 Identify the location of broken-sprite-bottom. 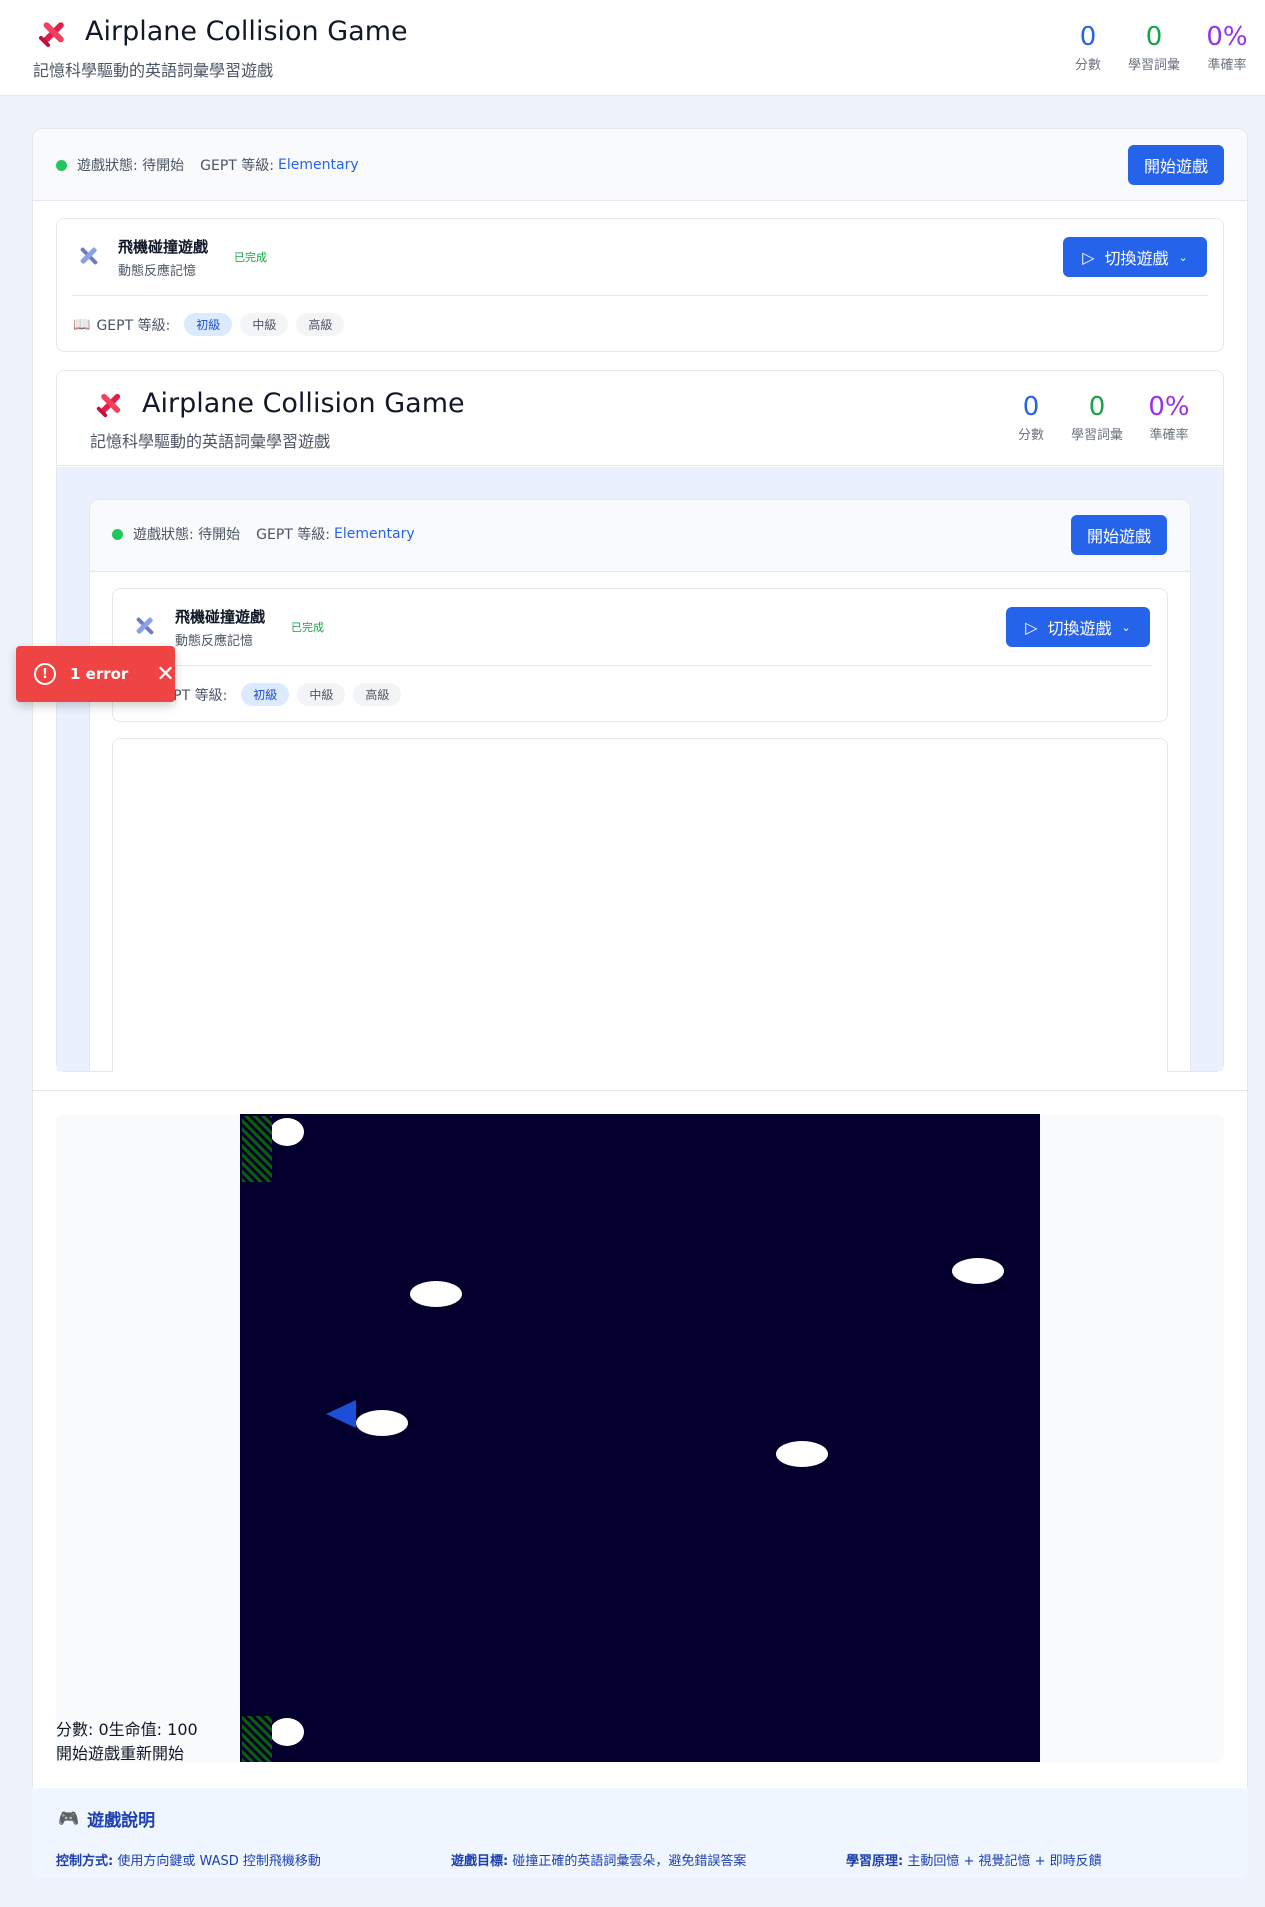
(272, 1738).